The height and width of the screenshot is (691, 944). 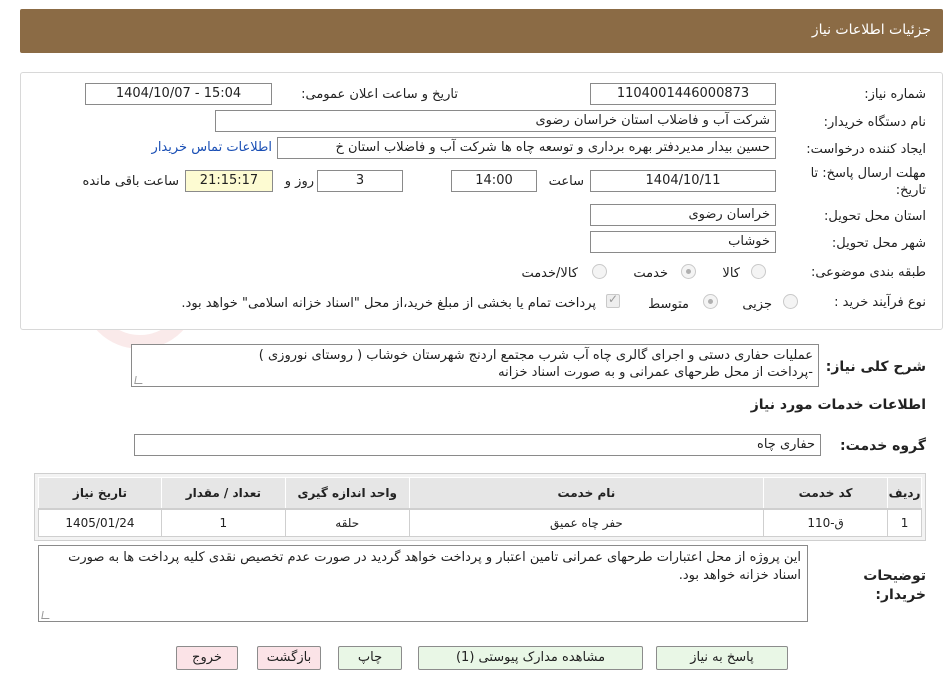 I want to click on province-field: خراسان رضوی, so click(x=683, y=215).